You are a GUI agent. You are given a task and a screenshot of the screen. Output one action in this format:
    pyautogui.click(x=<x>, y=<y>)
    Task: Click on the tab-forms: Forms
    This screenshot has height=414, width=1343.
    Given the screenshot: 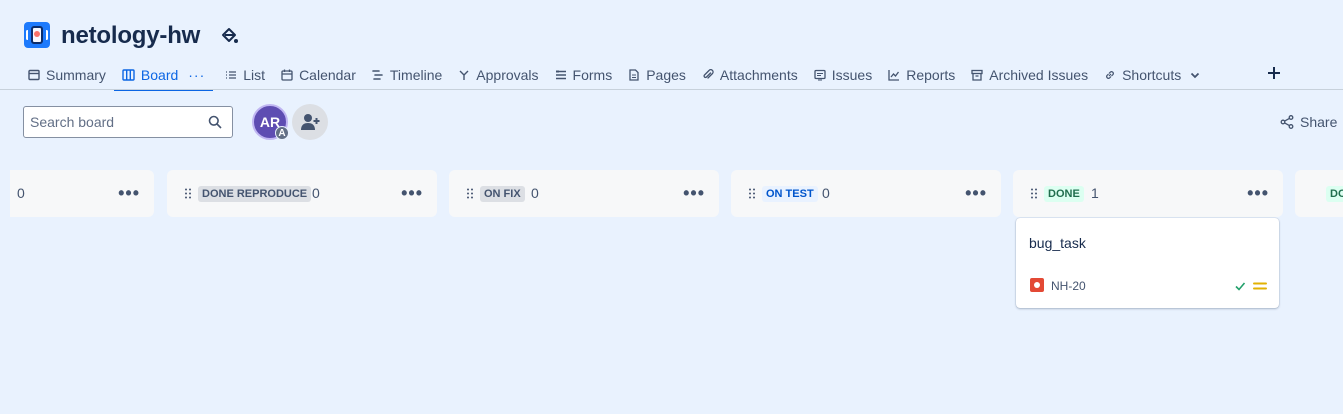 What is the action you would take?
    pyautogui.click(x=584, y=75)
    